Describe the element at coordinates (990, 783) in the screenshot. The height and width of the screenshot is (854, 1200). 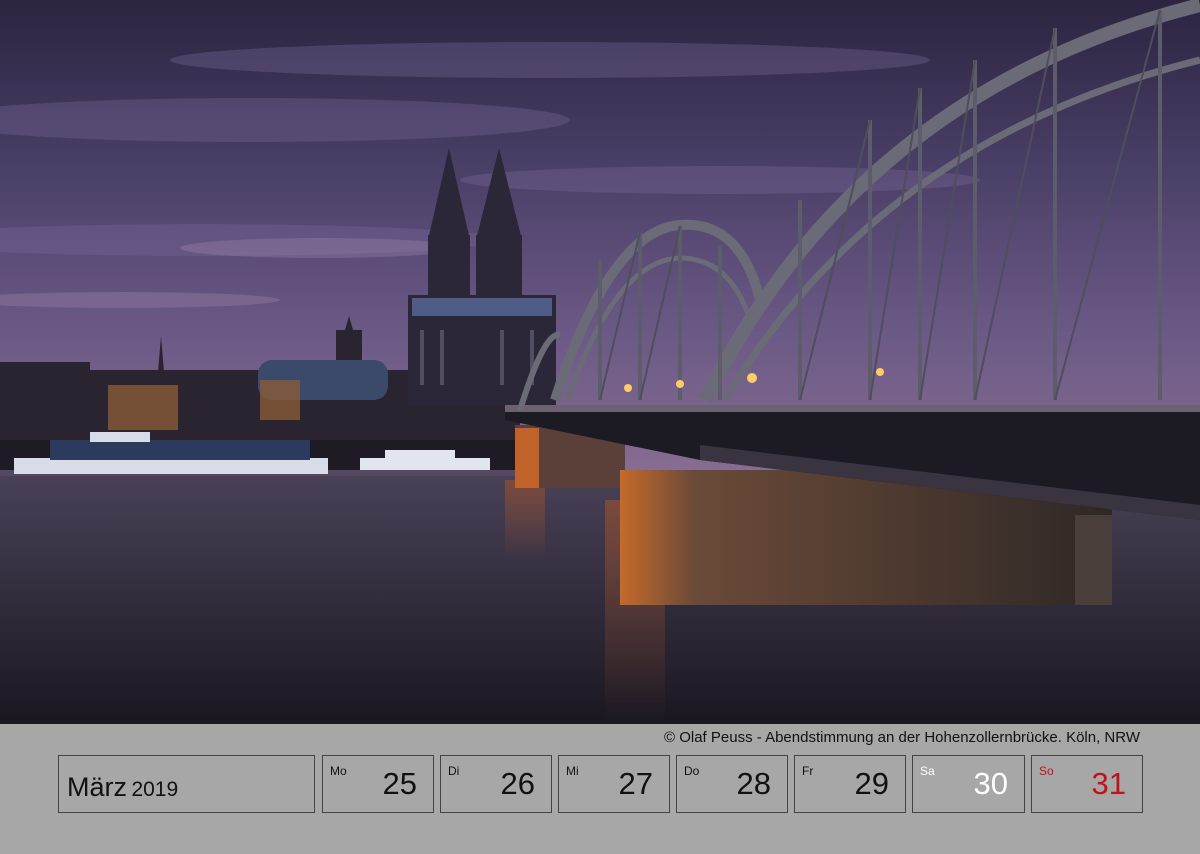
I see `day-number: 30` at that location.